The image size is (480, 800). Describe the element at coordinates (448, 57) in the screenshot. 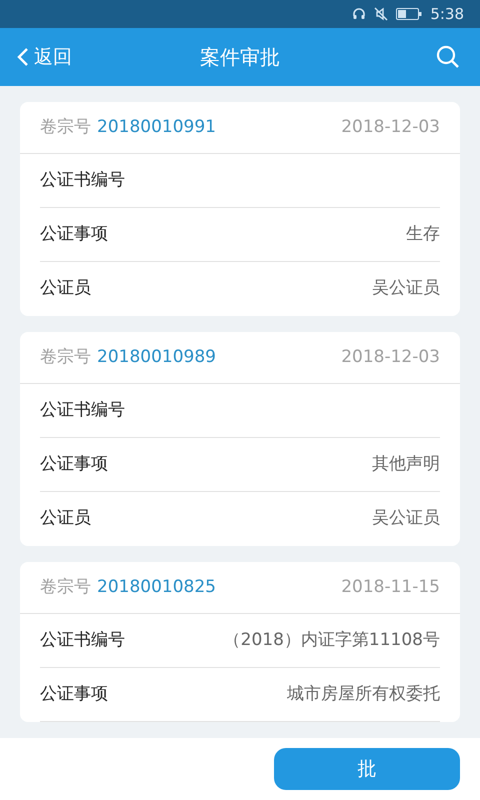

I see `search-icon` at that location.